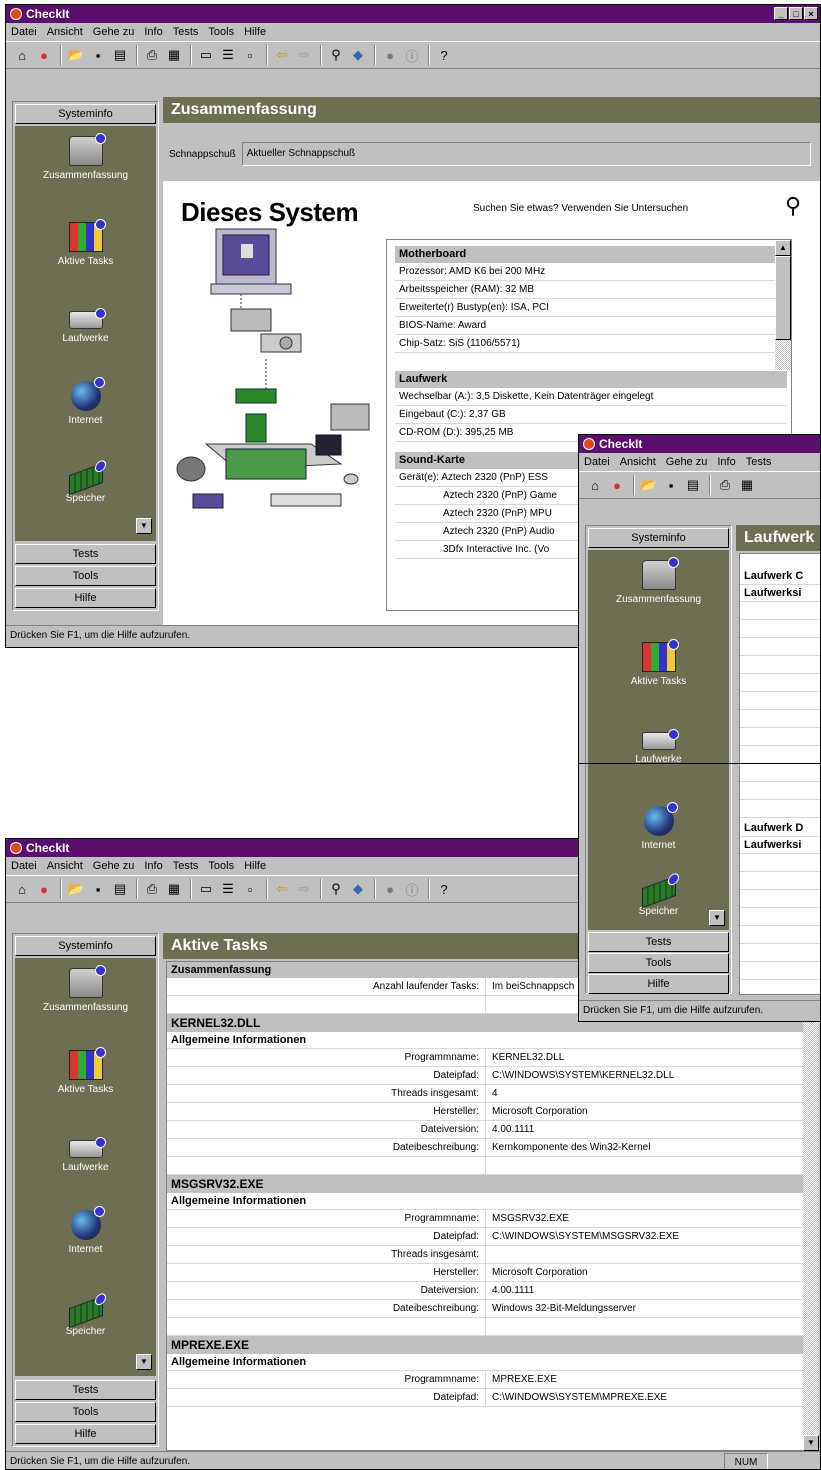 This screenshot has height=1470, width=821. I want to click on scroll-thumb, so click(783, 298).